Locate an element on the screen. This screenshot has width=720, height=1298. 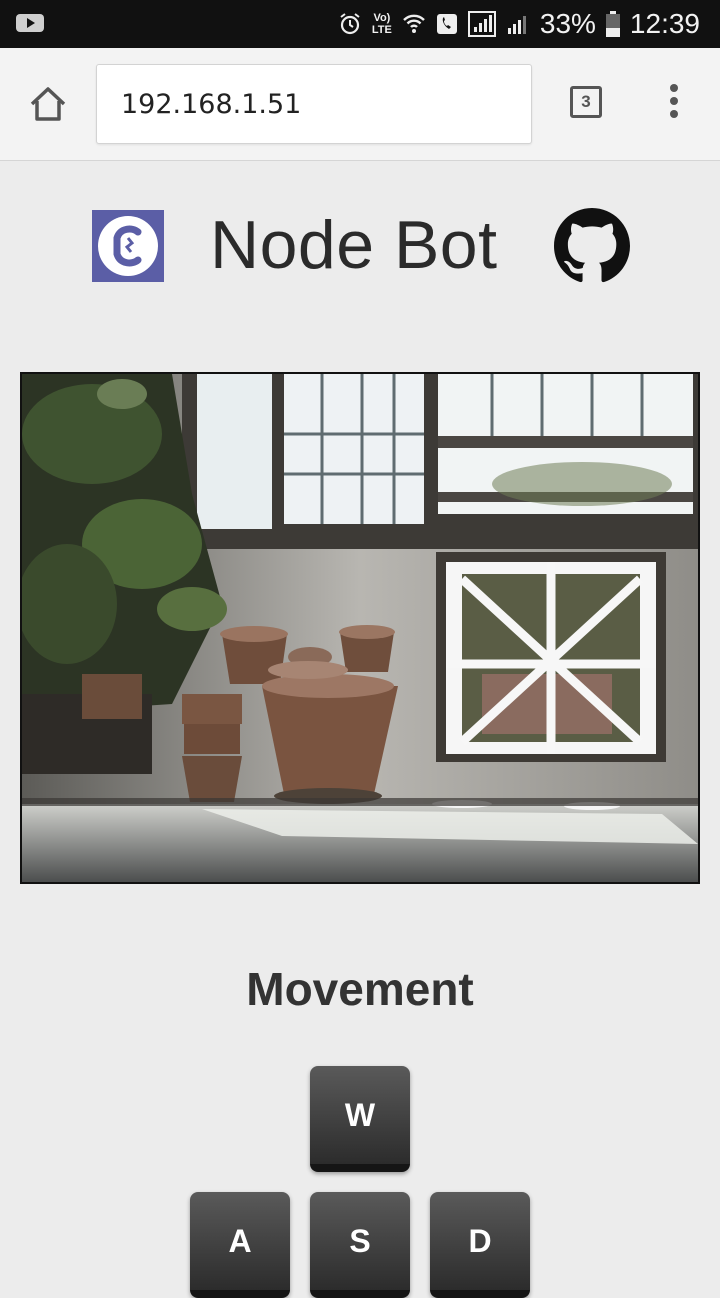
move-left-key: A is located at coordinates (240, 1245).